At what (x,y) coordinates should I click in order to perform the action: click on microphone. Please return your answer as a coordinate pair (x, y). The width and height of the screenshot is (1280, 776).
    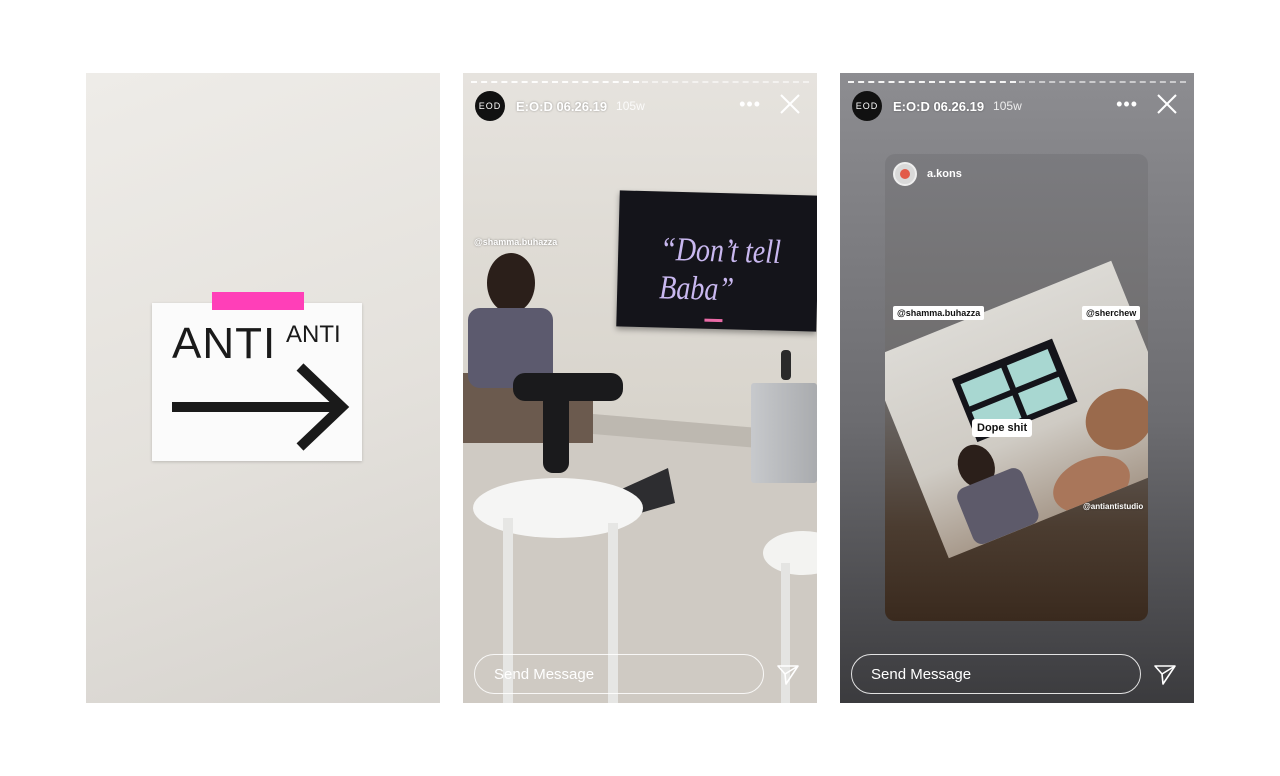
    Looking at the image, I should click on (786, 365).